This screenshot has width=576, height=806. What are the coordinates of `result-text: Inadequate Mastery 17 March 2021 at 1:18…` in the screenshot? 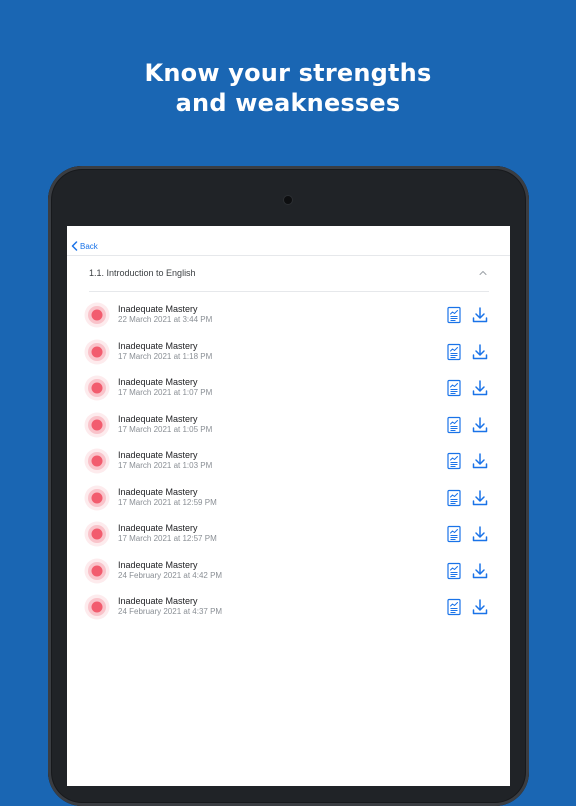 It's located at (165, 351).